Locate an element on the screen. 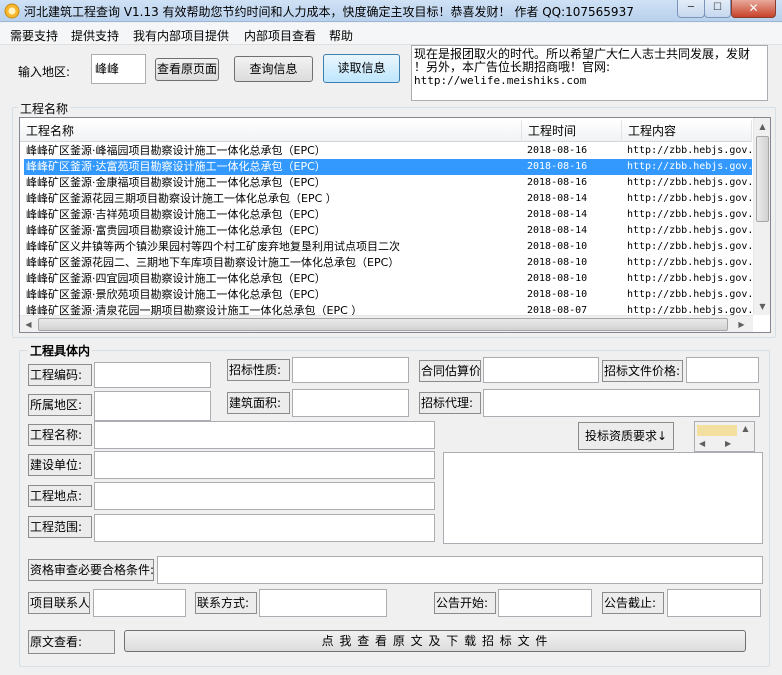 This screenshot has width=782, height=675. horizontal-scrollbar: ◀ ▶ is located at coordinates (386, 323).